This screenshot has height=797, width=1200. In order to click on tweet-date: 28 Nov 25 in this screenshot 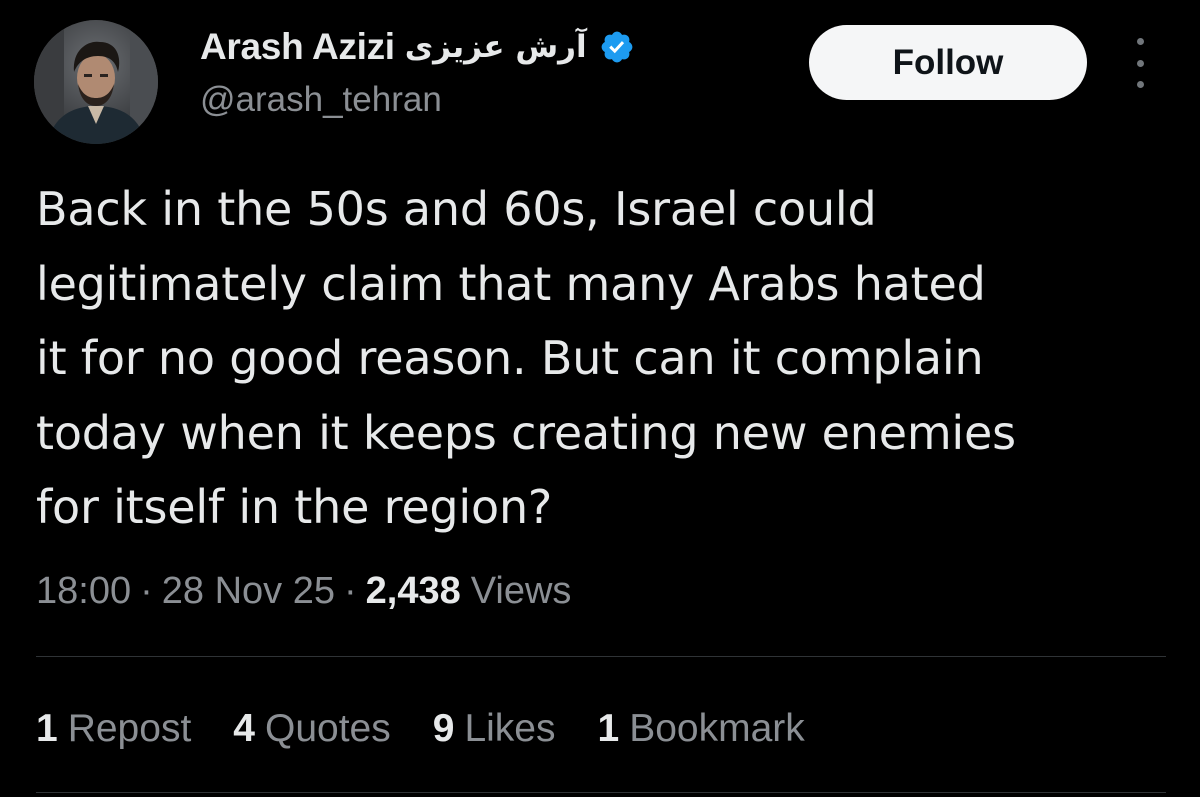, I will do `click(248, 591)`.